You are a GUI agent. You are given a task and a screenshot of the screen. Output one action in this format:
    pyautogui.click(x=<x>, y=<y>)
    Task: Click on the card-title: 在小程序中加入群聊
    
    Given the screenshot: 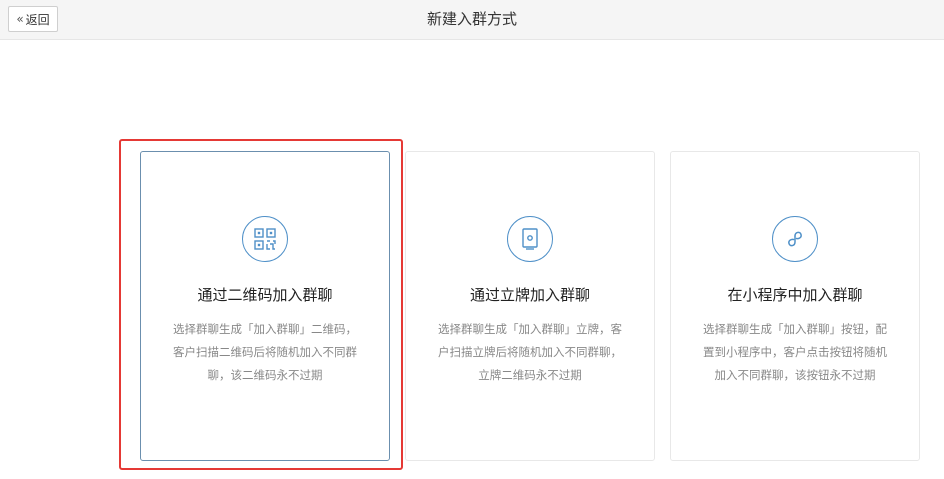 What is the action you would take?
    pyautogui.click(x=795, y=295)
    